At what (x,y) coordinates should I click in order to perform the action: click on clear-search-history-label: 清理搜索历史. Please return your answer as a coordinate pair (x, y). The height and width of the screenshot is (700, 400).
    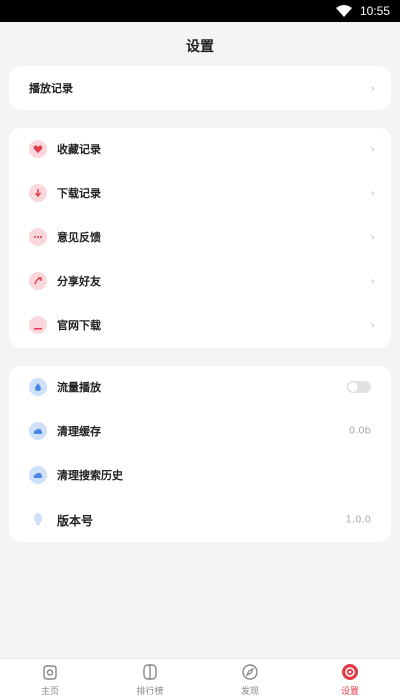
    Looking at the image, I should click on (90, 475).